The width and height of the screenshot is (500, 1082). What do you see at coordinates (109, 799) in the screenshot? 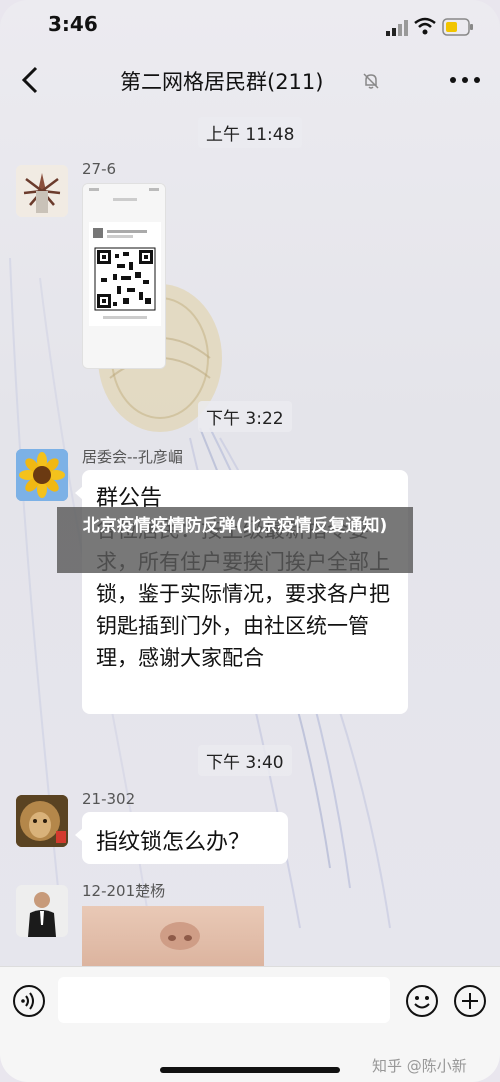
I see `sender-name: 21-302` at bounding box center [109, 799].